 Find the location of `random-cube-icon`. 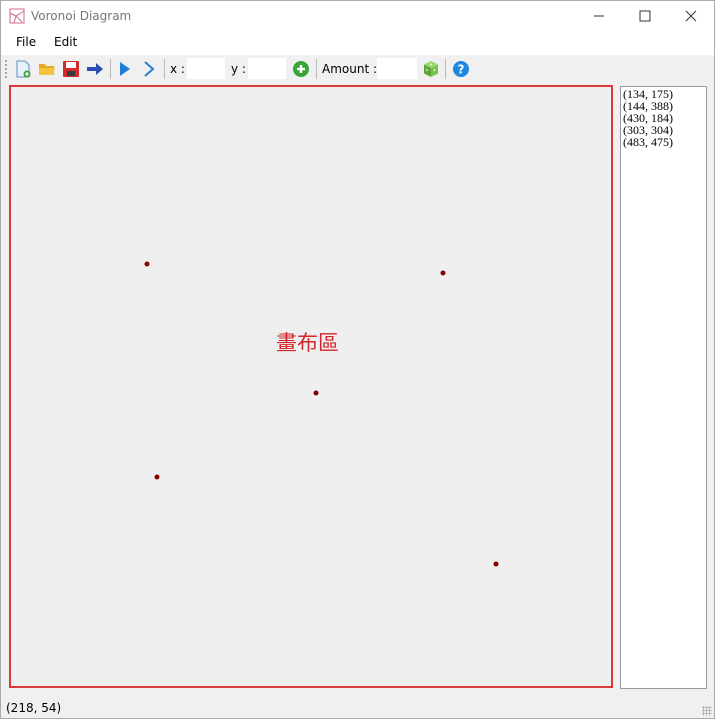

random-cube-icon is located at coordinates (431, 69).